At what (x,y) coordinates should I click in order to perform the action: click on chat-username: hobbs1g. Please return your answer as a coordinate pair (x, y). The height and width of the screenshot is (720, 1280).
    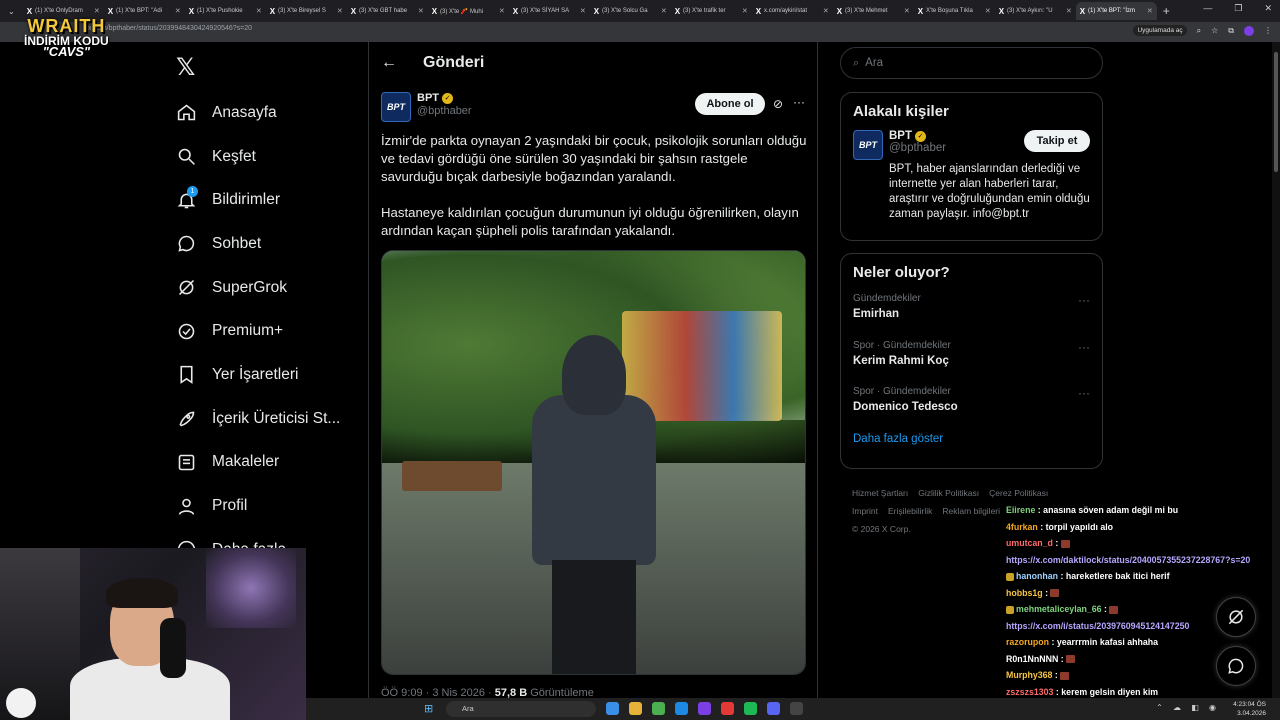
    Looking at the image, I should click on (1024, 593).